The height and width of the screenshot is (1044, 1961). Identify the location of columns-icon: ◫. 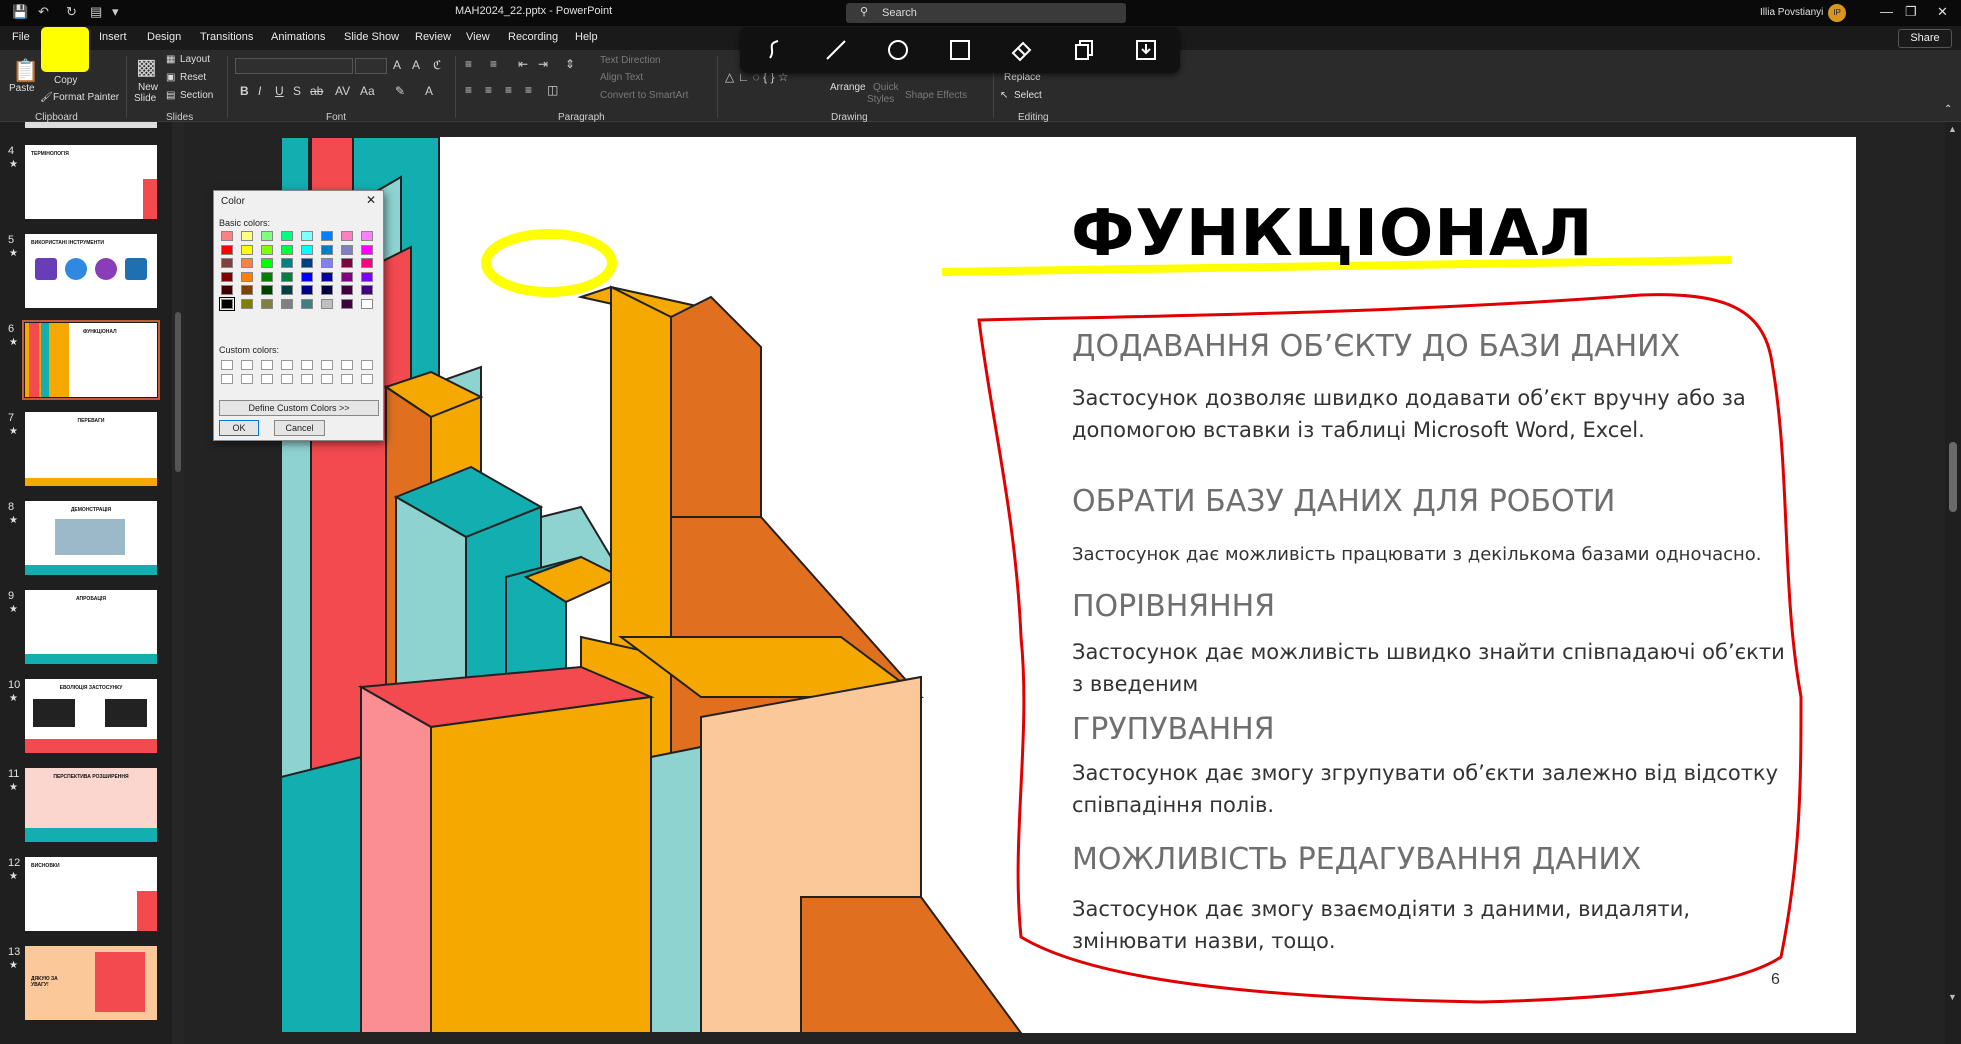
(552, 90).